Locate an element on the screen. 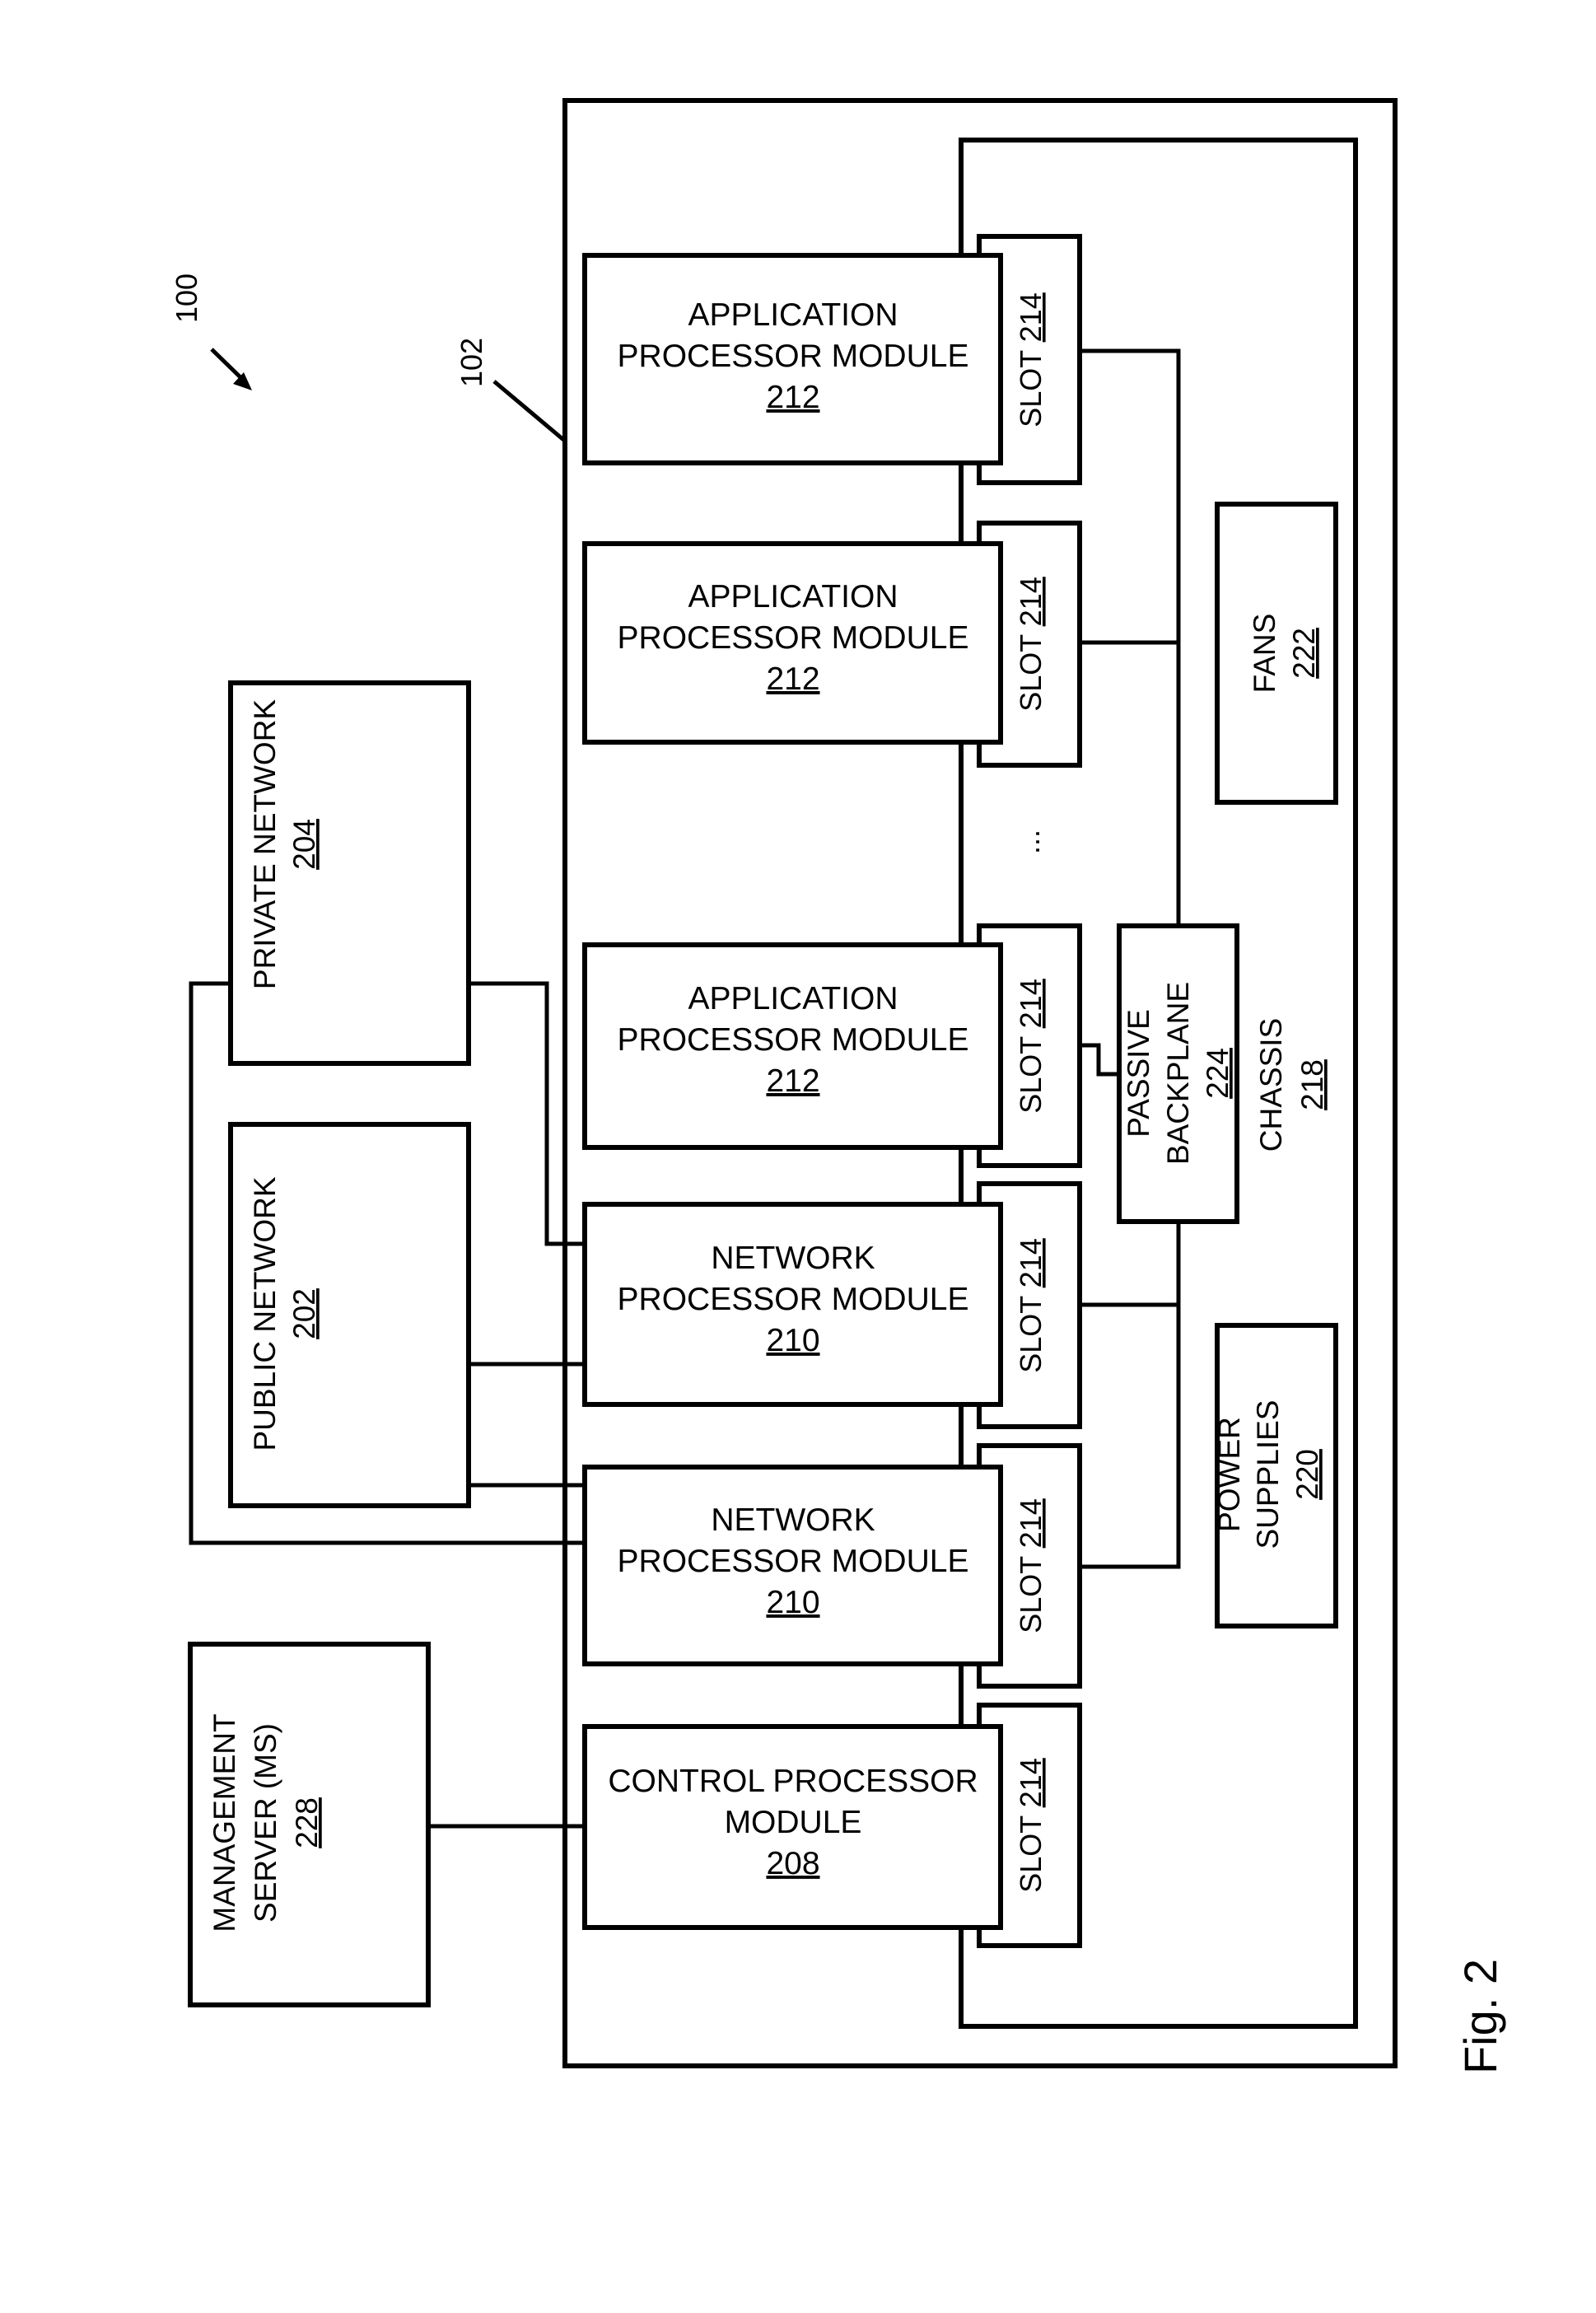 This screenshot has height=2313, width=1596. module-npm-1: NETWORK PROCESSOR MODULE 210 is located at coordinates (792, 1304).